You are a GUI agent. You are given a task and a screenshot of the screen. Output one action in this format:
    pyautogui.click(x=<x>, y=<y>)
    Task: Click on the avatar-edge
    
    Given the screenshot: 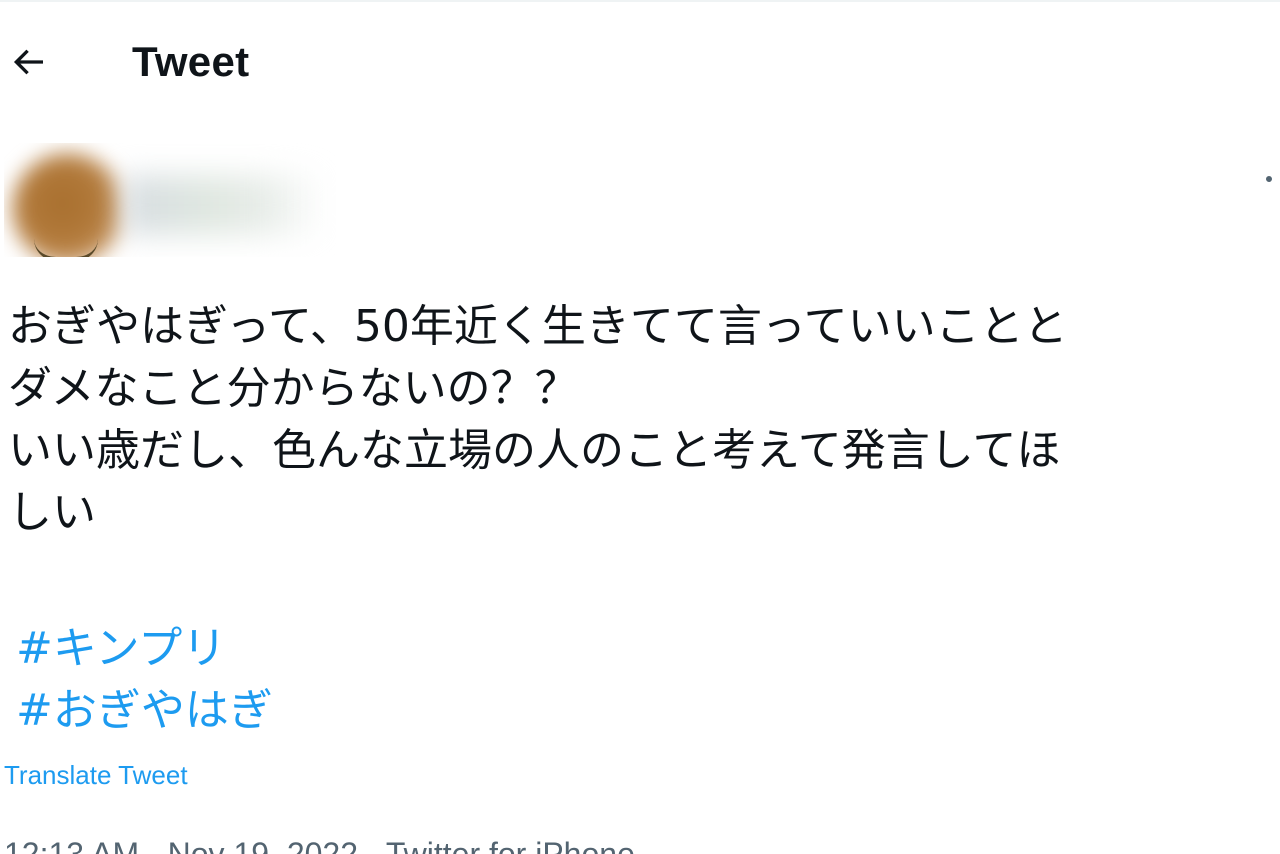 What is the action you would take?
    pyautogui.click(x=66, y=248)
    